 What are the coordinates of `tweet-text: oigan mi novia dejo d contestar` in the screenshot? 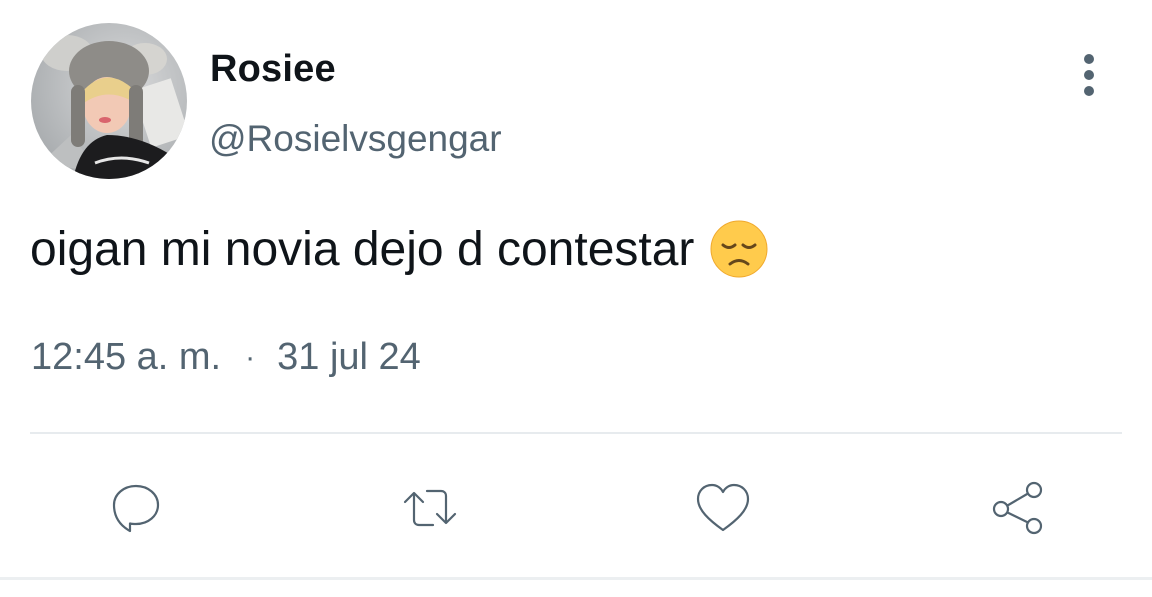 It's located at (399, 249).